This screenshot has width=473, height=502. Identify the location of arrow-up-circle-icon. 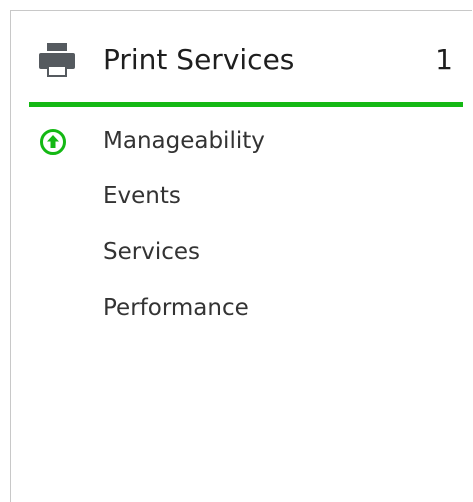
(53, 142).